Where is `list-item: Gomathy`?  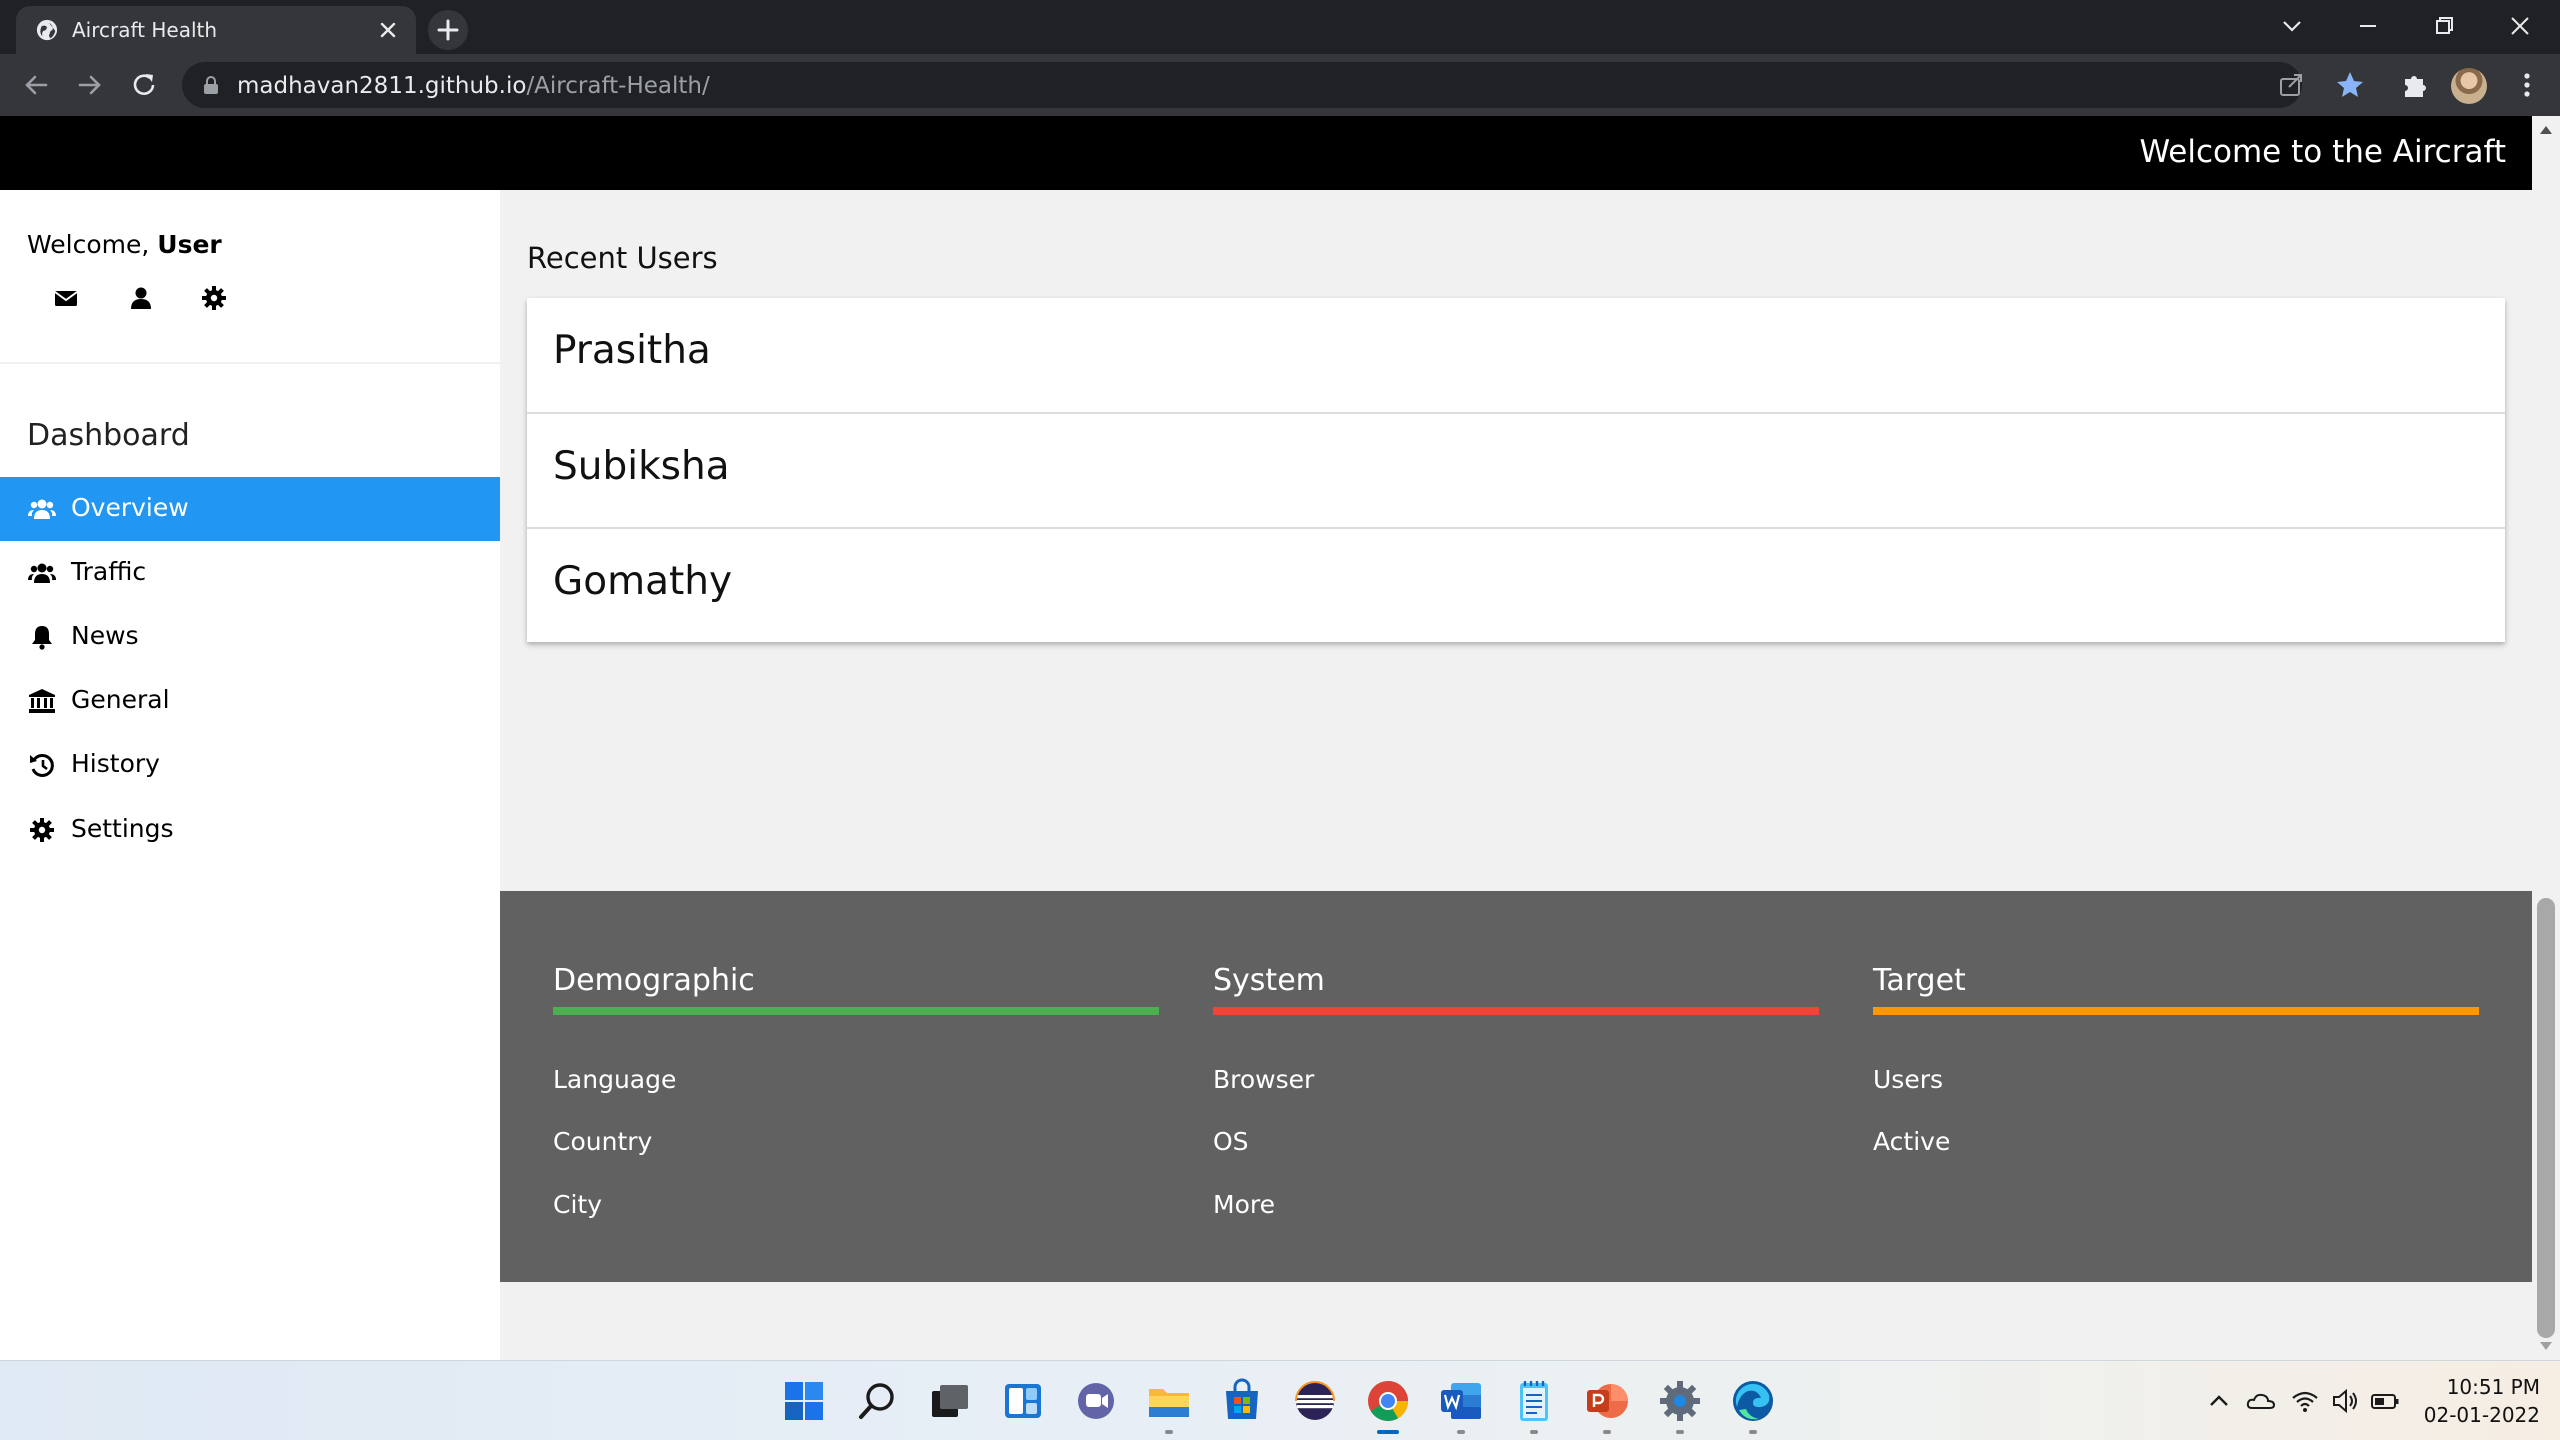
list-item: Gomathy is located at coordinates (1516, 584).